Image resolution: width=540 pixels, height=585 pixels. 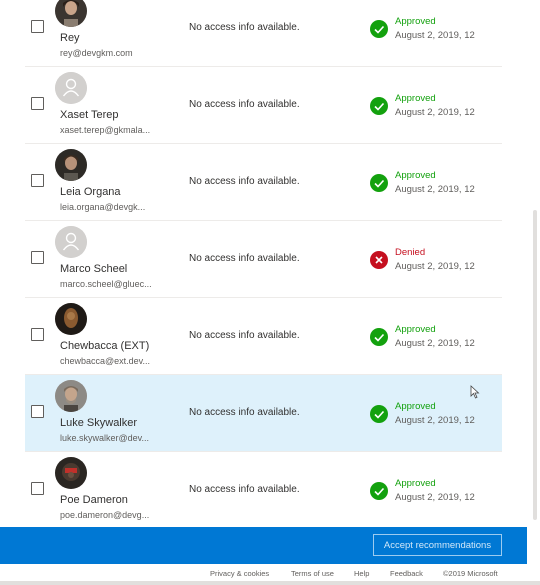 What do you see at coordinates (361, 573) in the screenshot?
I see `footer-link-help: Help` at bounding box center [361, 573].